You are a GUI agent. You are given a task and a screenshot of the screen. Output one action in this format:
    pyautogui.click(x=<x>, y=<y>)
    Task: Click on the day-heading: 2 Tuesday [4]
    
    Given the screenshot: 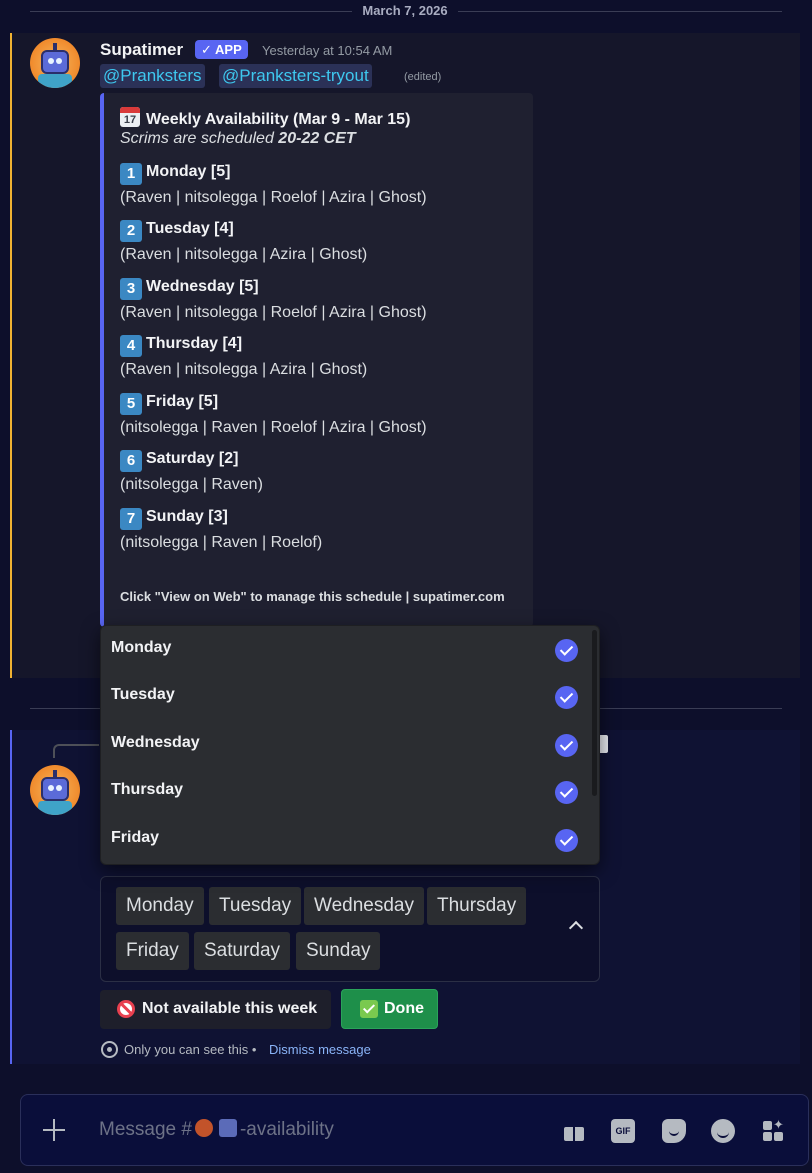 What is the action you would take?
    pyautogui.click(x=177, y=231)
    